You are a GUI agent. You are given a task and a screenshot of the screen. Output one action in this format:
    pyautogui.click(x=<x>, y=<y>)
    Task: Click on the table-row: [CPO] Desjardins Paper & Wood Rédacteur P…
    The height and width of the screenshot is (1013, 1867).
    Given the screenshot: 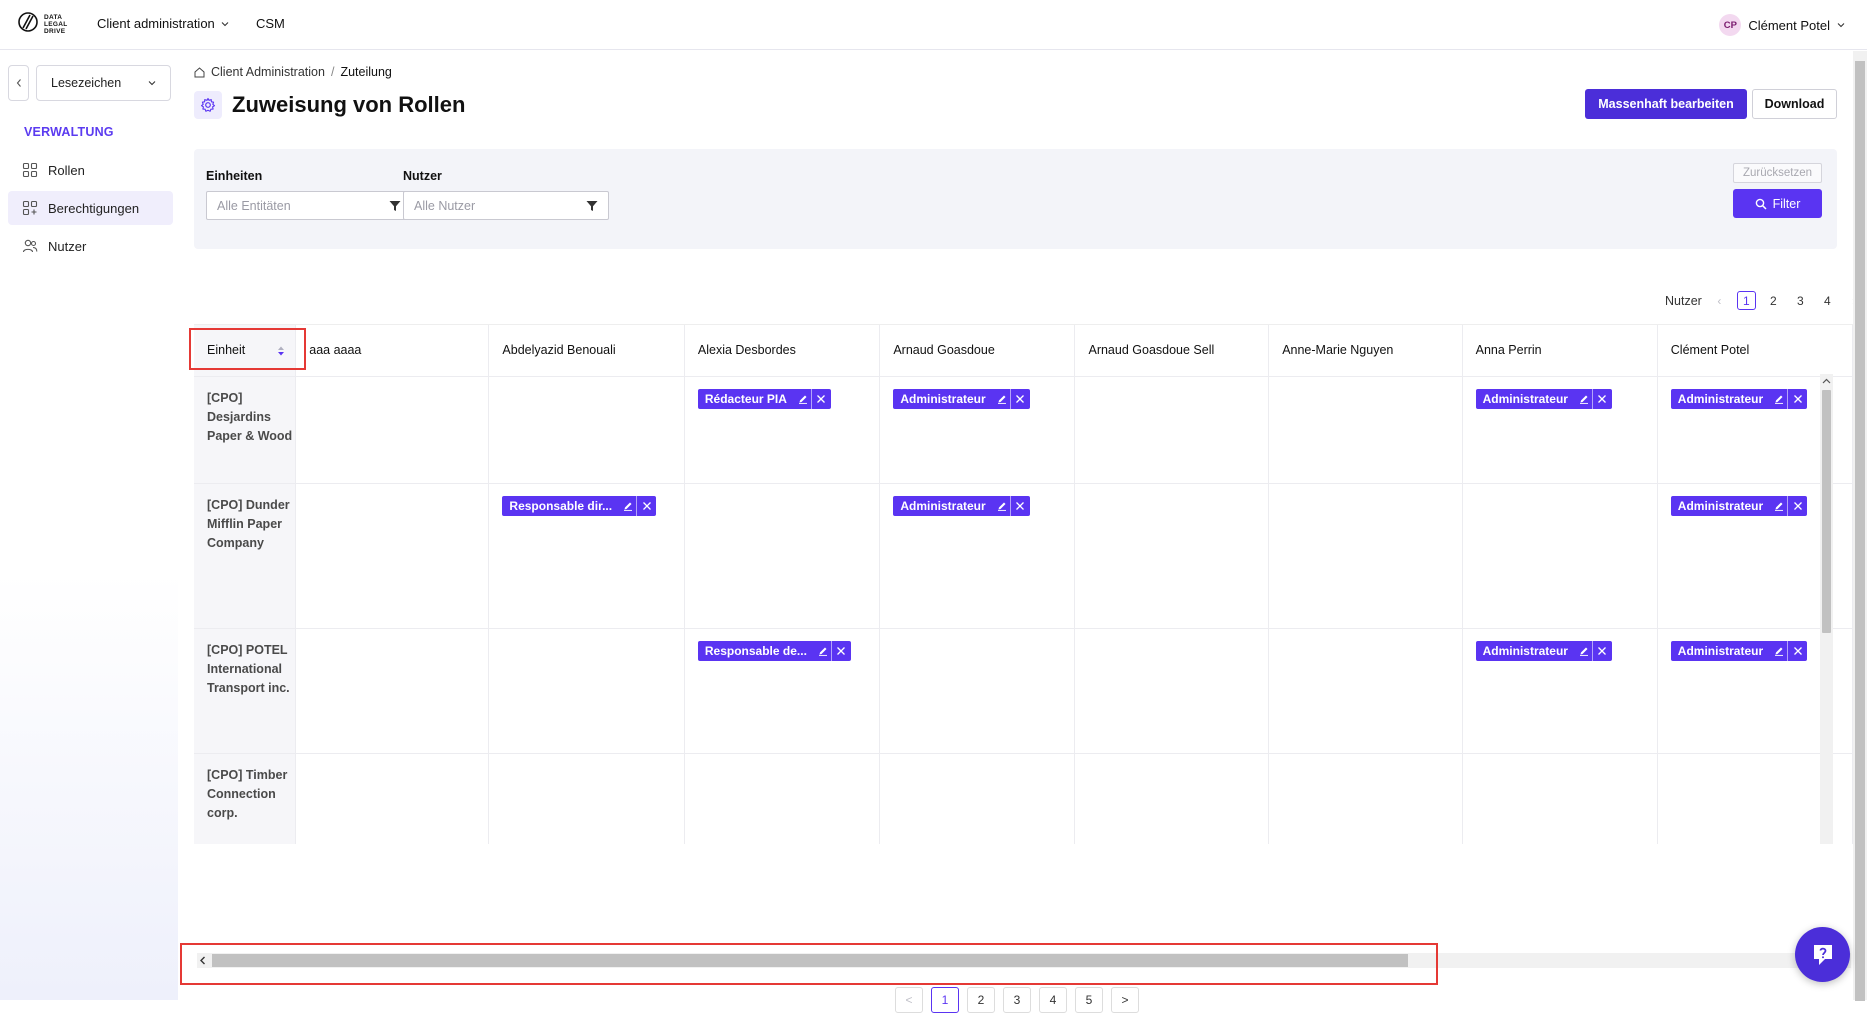 What is the action you would take?
    pyautogui.click(x=1023, y=430)
    